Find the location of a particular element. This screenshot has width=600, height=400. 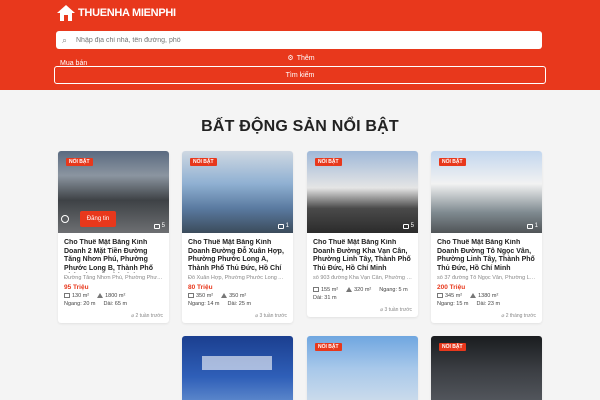

use-area-value: 320 m² is located at coordinates (363, 290).